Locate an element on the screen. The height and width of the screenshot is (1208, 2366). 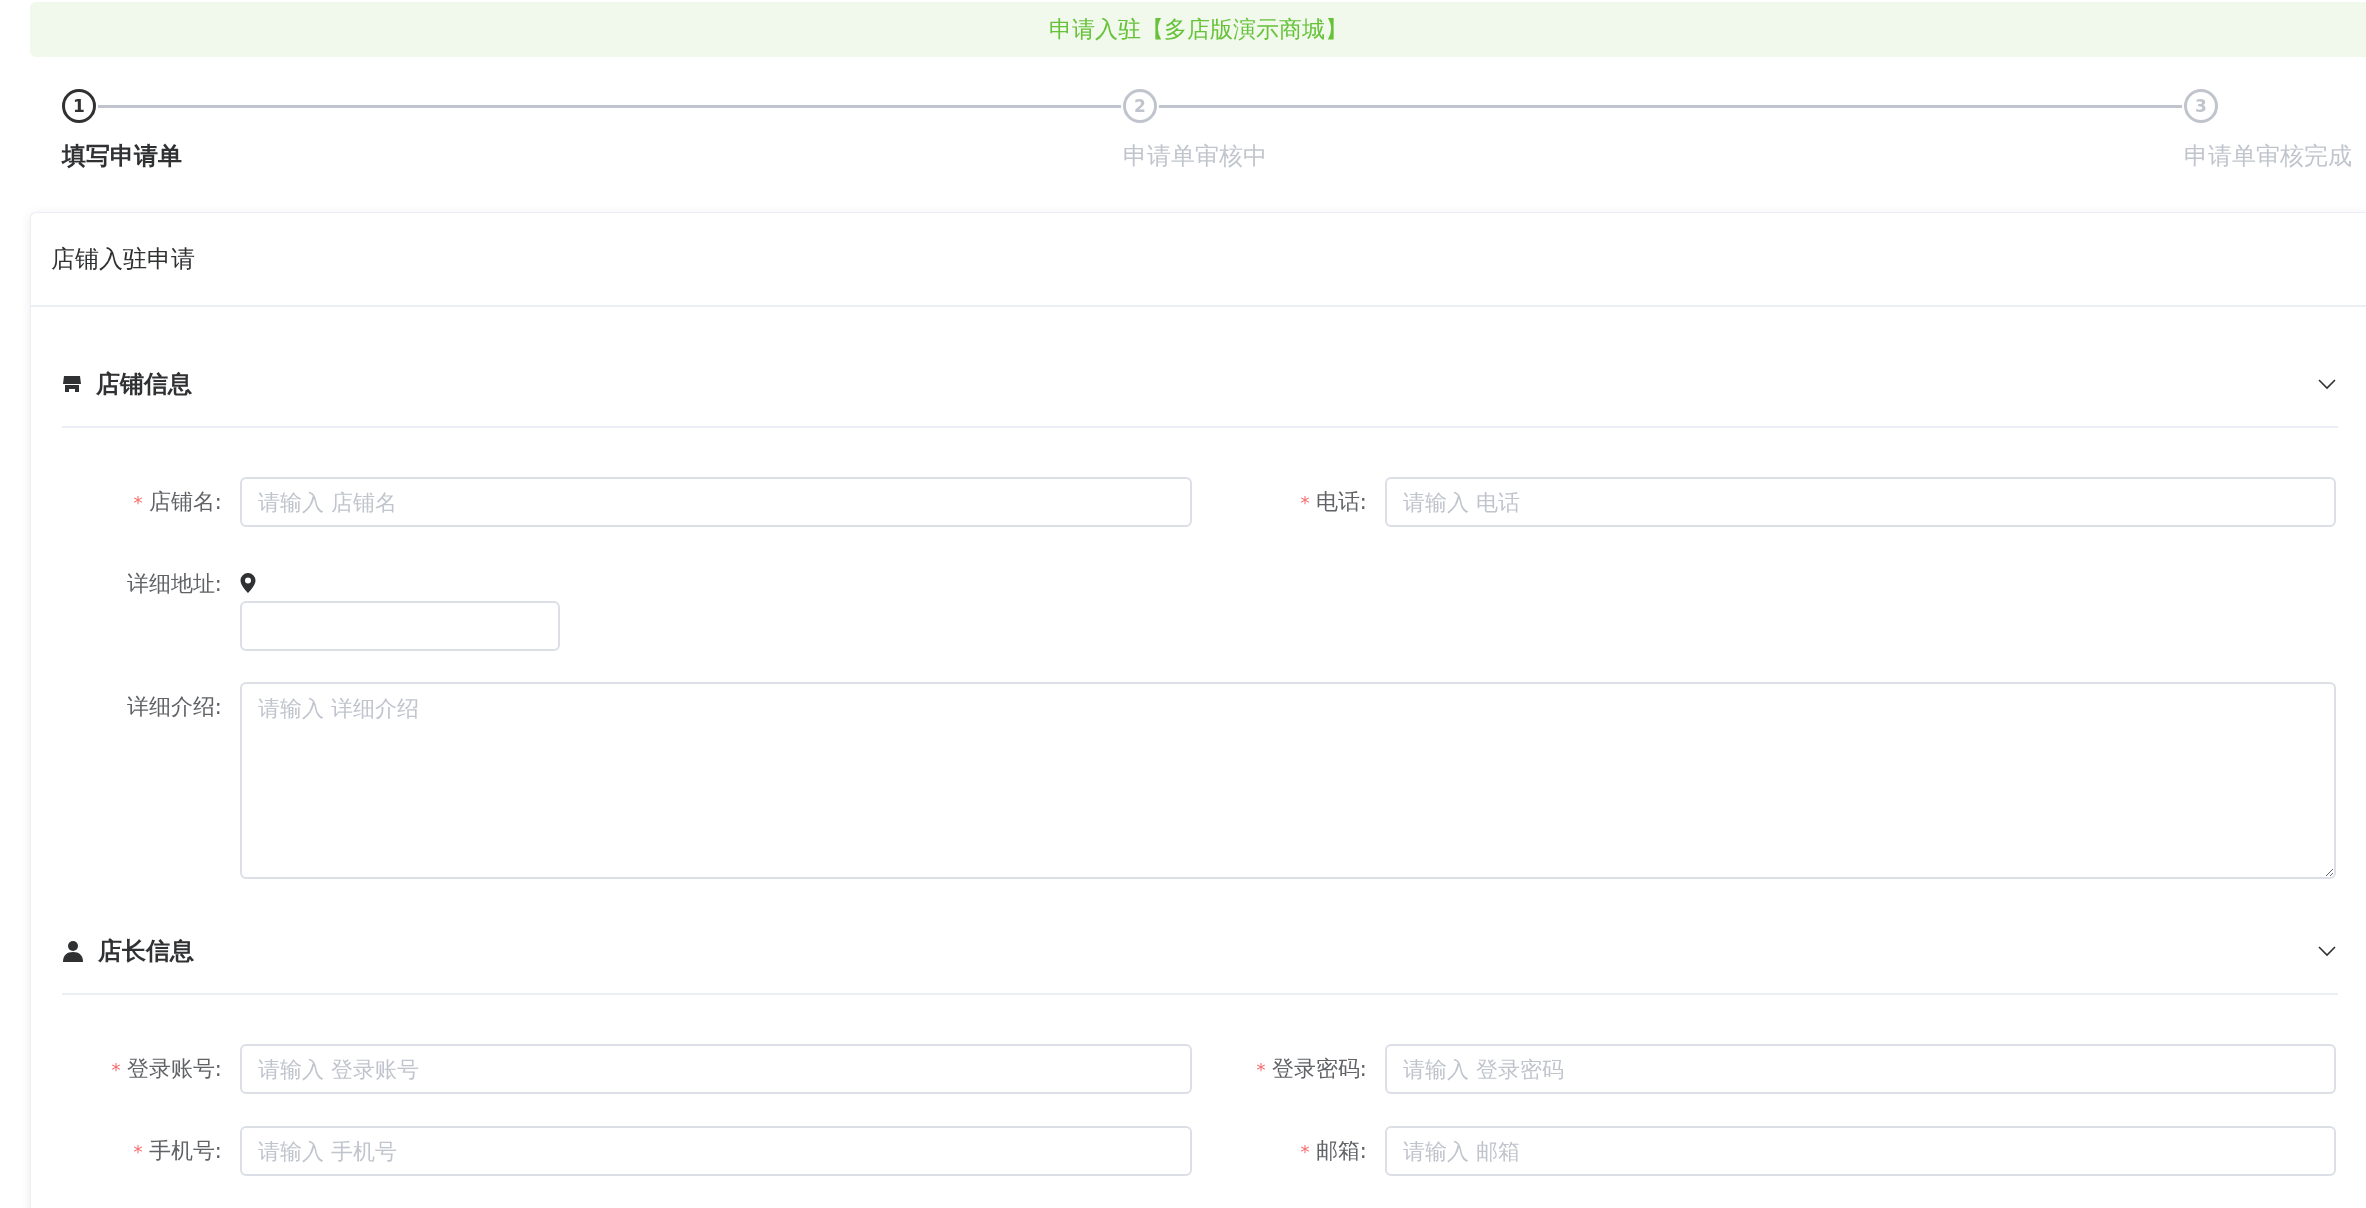
step-number: 2 is located at coordinates (1140, 106).